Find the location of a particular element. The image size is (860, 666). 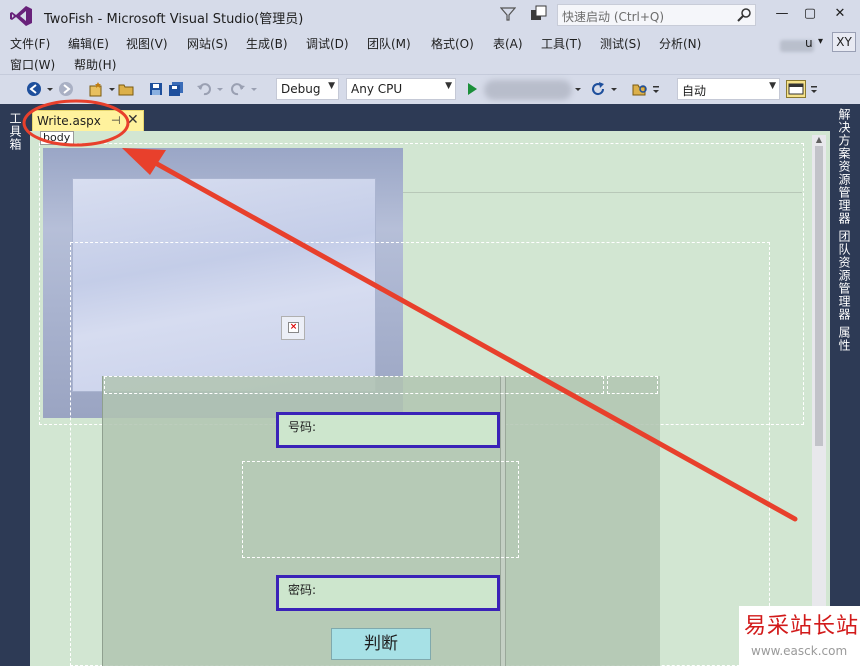

quick-launch-input: 快速启动 (Ctrl+Q) is located at coordinates (656, 15).